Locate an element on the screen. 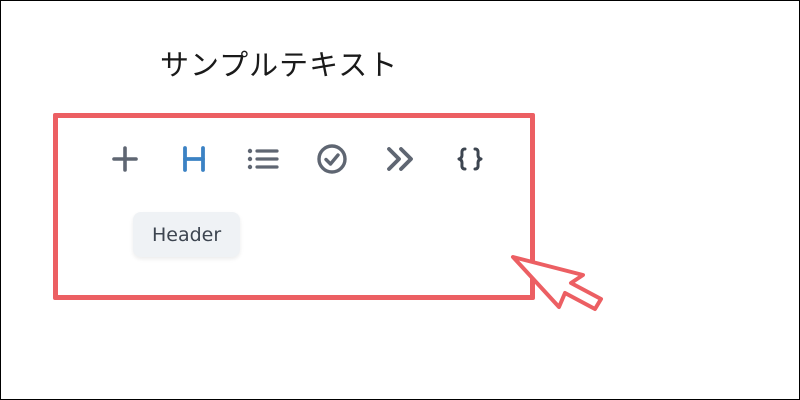 This screenshot has height=400, width=800. header-icon is located at coordinates (194, 159).